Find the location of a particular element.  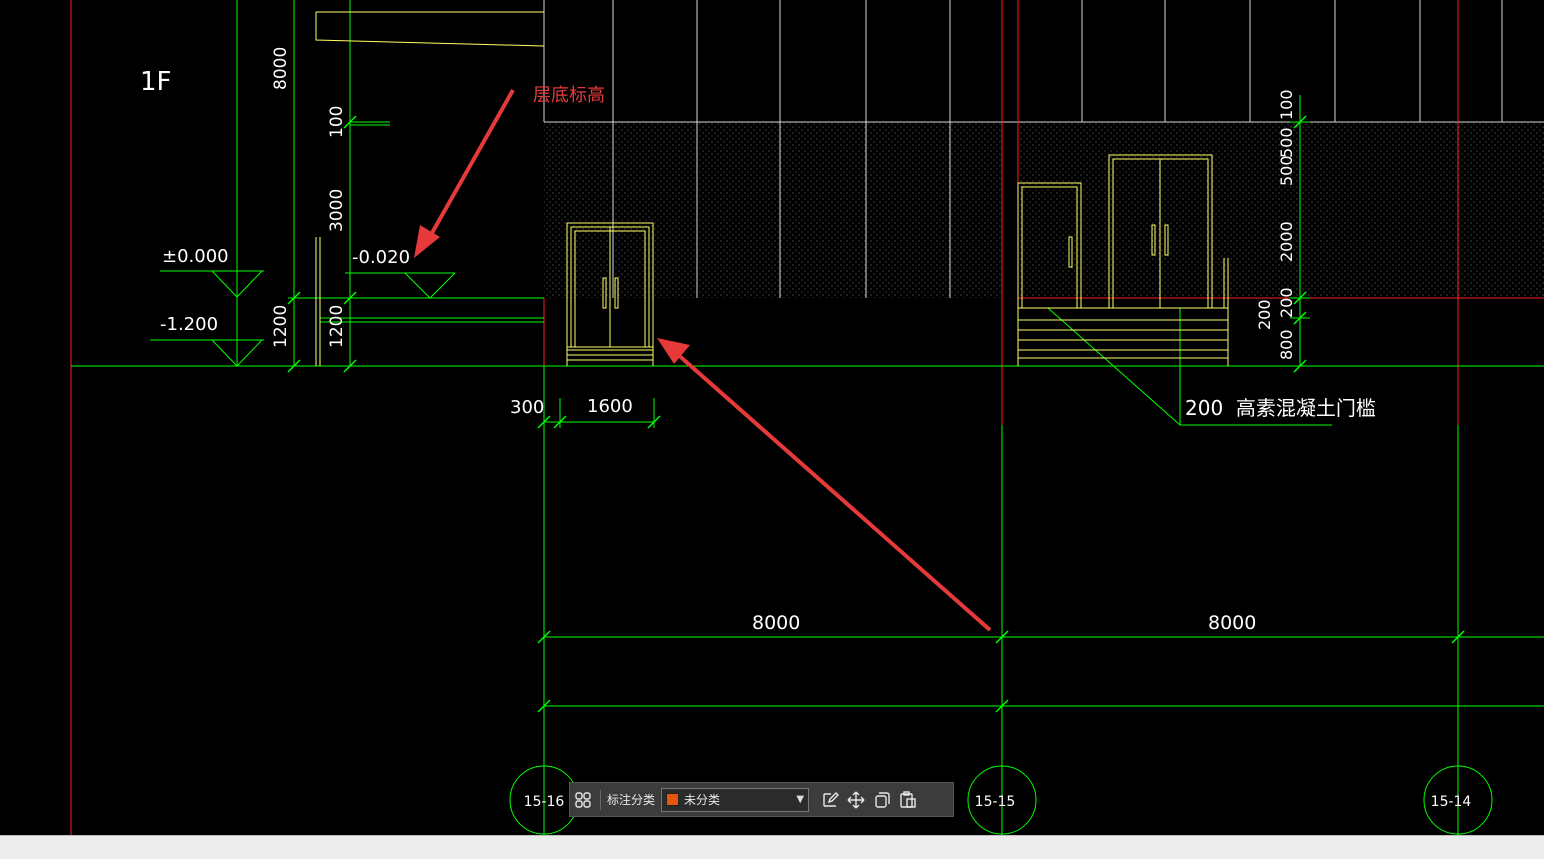

toolbar-separator is located at coordinates (600, 799).